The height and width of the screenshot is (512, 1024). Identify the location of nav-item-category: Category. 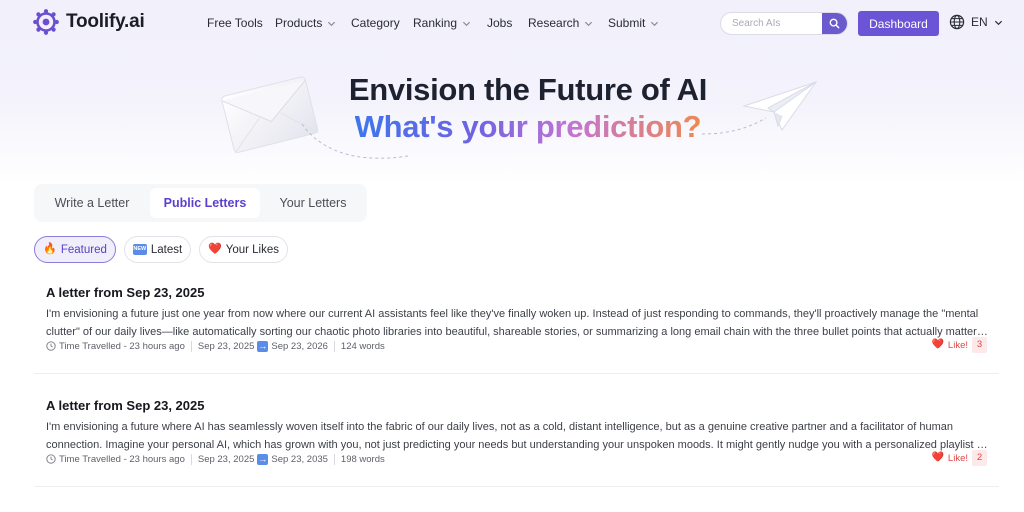
(375, 23).